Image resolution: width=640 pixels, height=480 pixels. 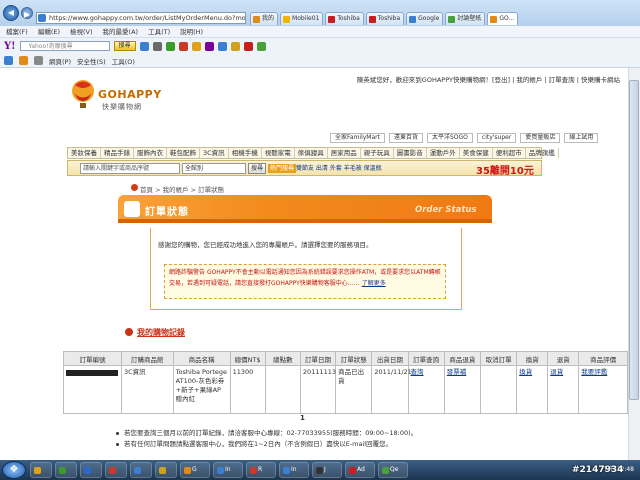 I want to click on partner-link: 全家FamilyMart, so click(x=357, y=138).